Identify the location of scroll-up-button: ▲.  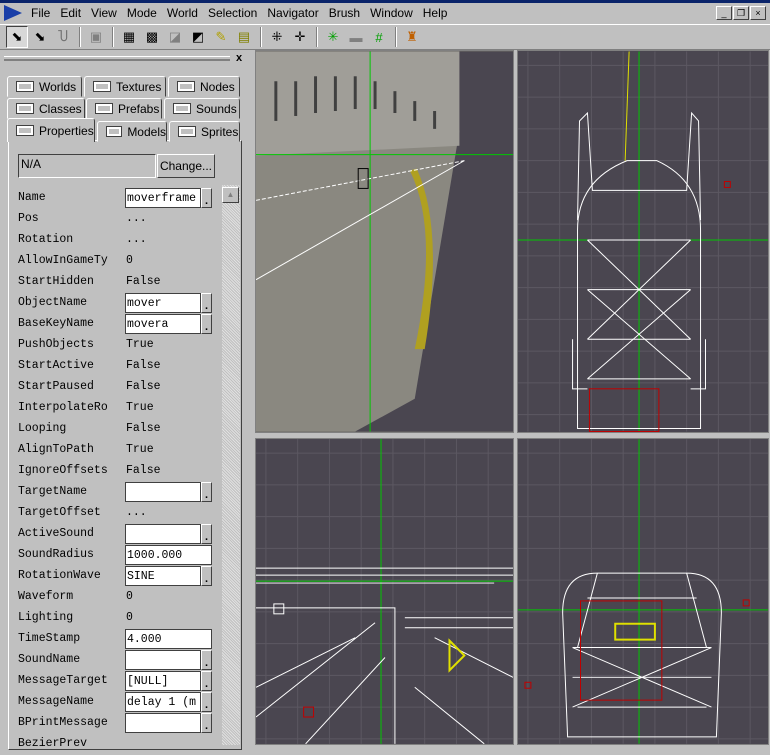
(230, 195).